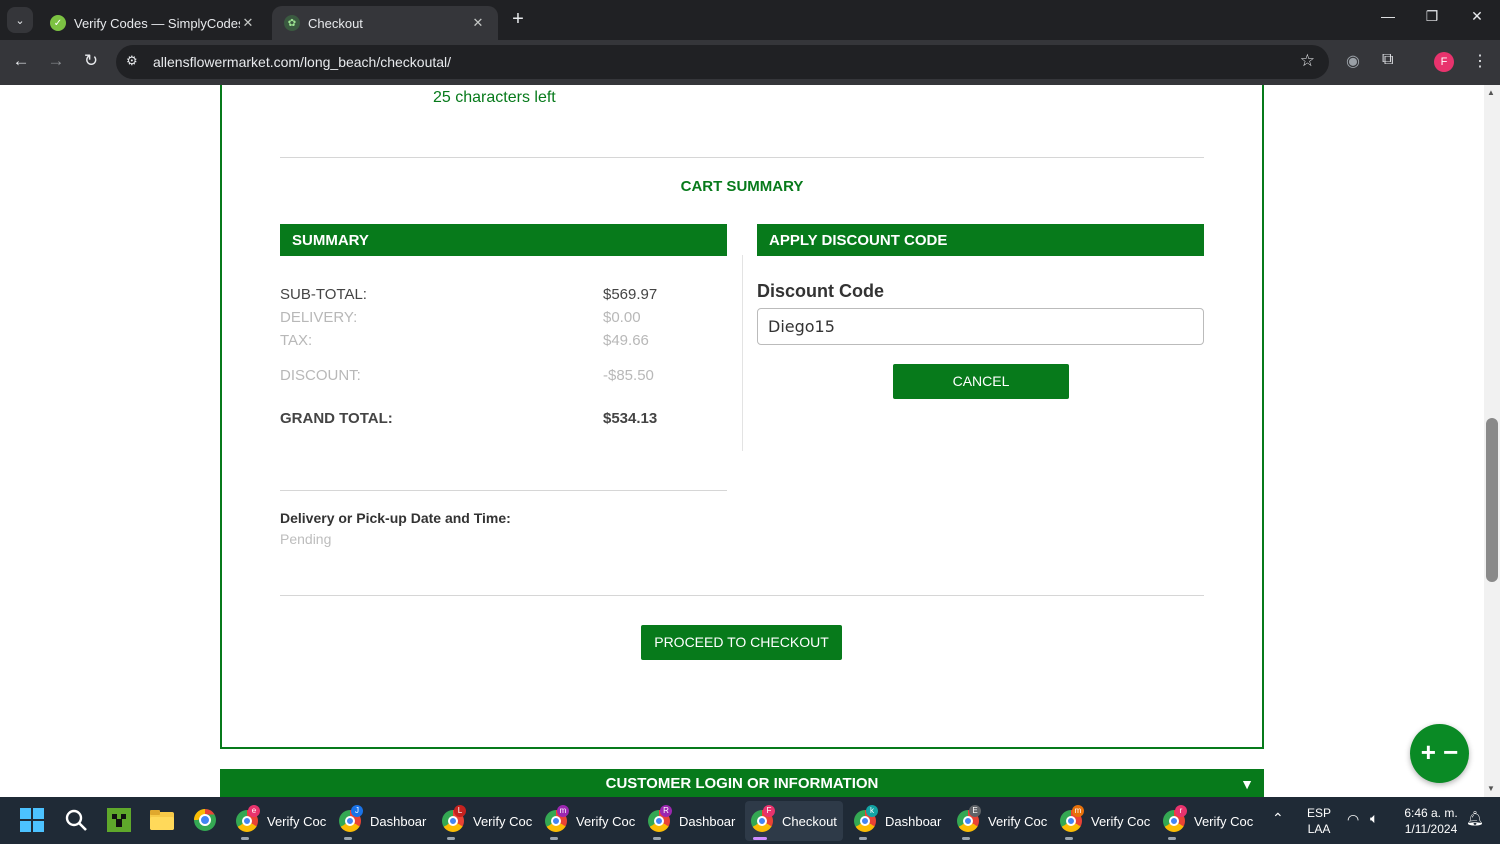 This screenshot has width=1500, height=844. What do you see at coordinates (32, 820) in the screenshot?
I see `windows-start-icon` at bounding box center [32, 820].